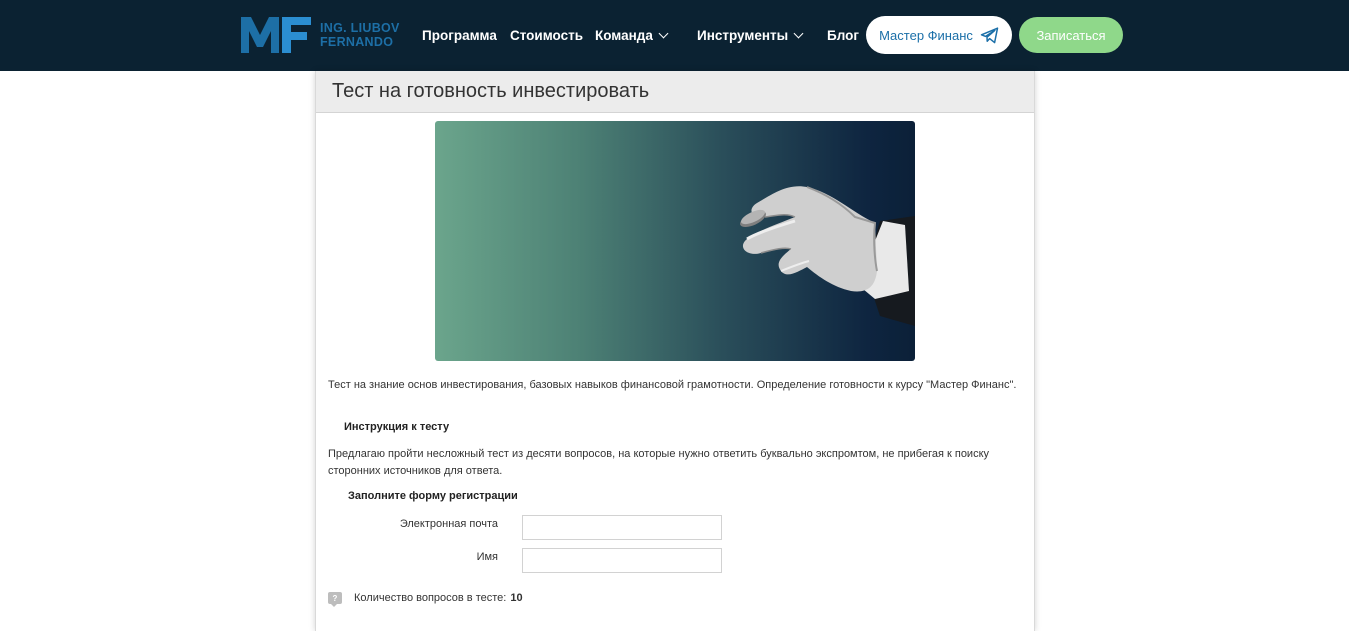 This screenshot has height=631, width=1349. I want to click on registration-form-heading: Заполните форму регистрации, so click(433, 496).